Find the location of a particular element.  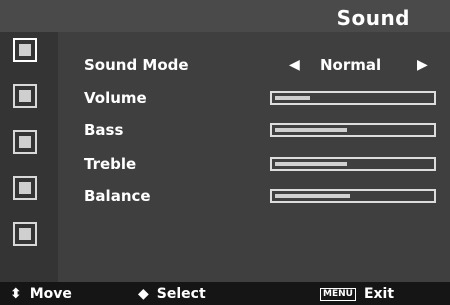

picture-icon is located at coordinates (25, 50).